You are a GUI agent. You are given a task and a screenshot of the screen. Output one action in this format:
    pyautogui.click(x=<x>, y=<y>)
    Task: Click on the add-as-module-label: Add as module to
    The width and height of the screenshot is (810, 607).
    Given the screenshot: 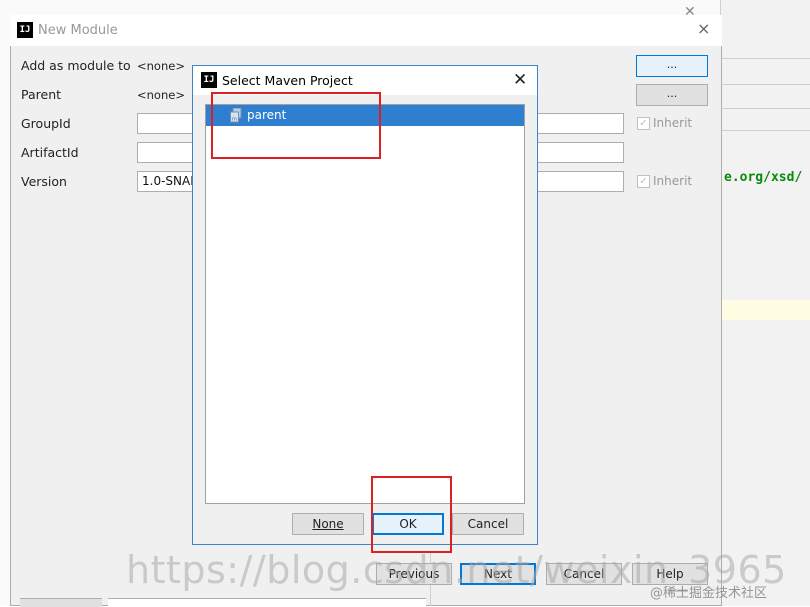 What is the action you would take?
    pyautogui.click(x=76, y=65)
    